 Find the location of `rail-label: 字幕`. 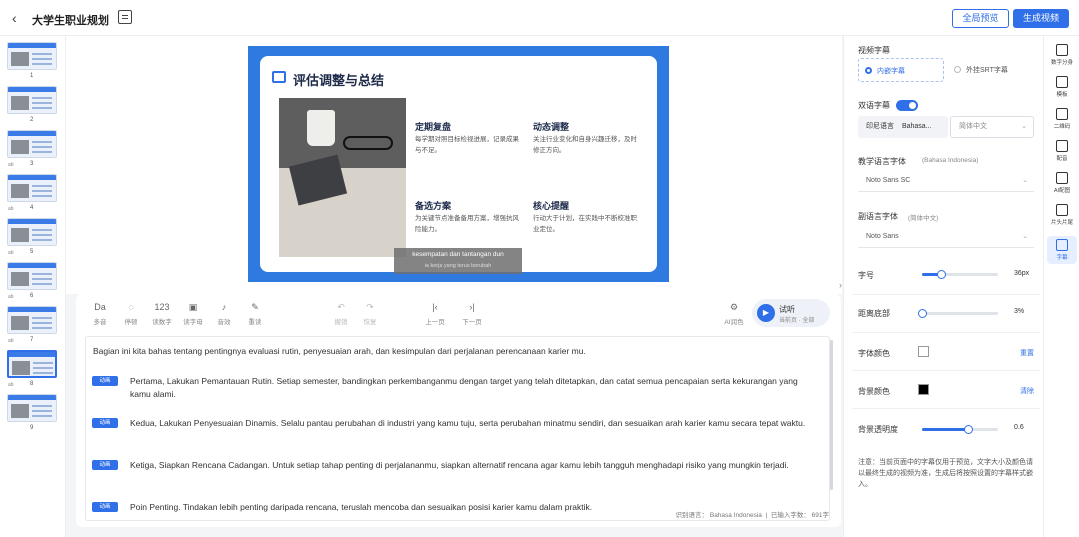

rail-label: 字幕 is located at coordinates (1062, 258).